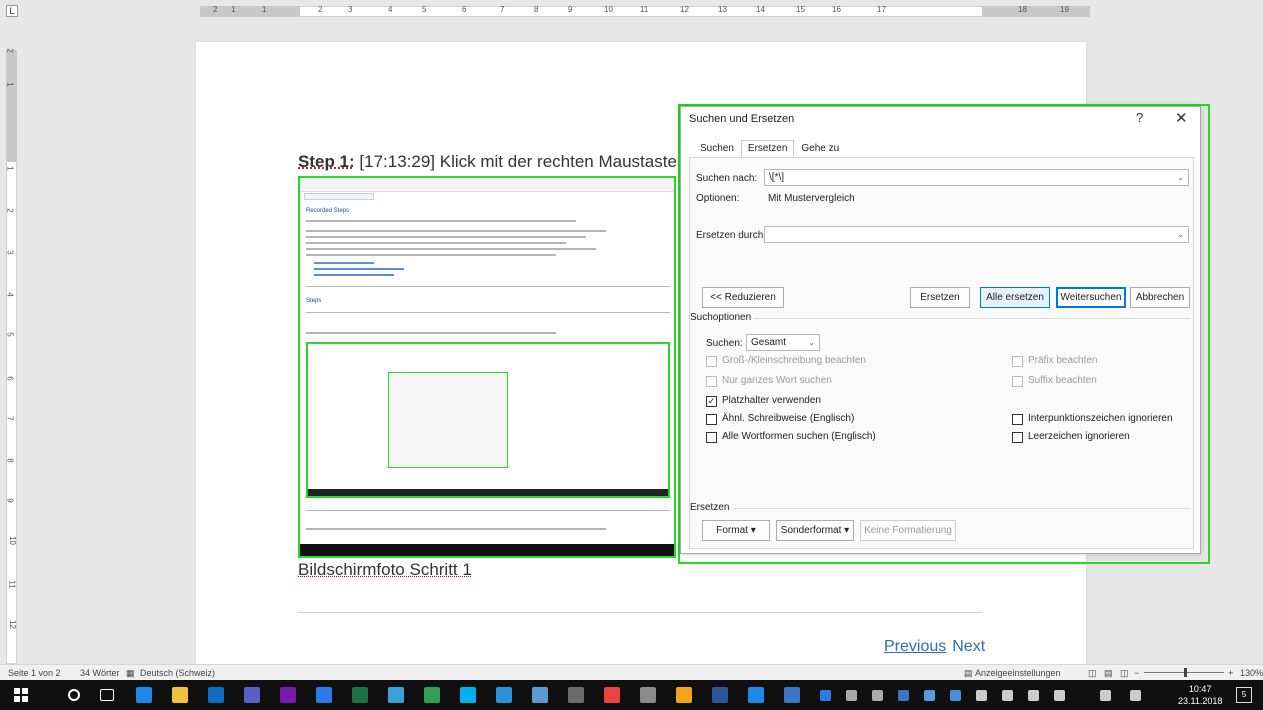 The width and height of the screenshot is (1263, 710). What do you see at coordinates (976, 177) in the screenshot?
I see `search-input: \[*\] ⌄` at bounding box center [976, 177].